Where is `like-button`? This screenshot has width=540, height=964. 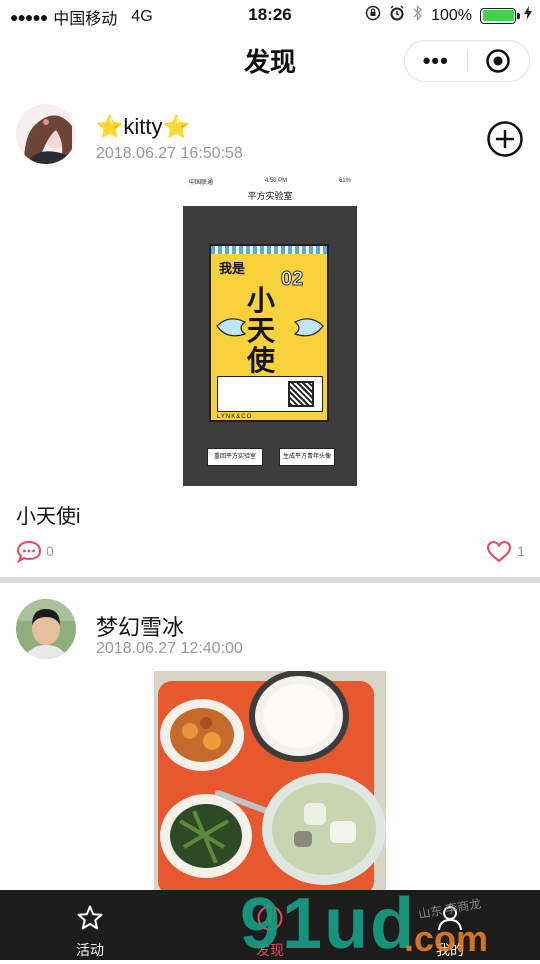 like-button is located at coordinates (499, 552).